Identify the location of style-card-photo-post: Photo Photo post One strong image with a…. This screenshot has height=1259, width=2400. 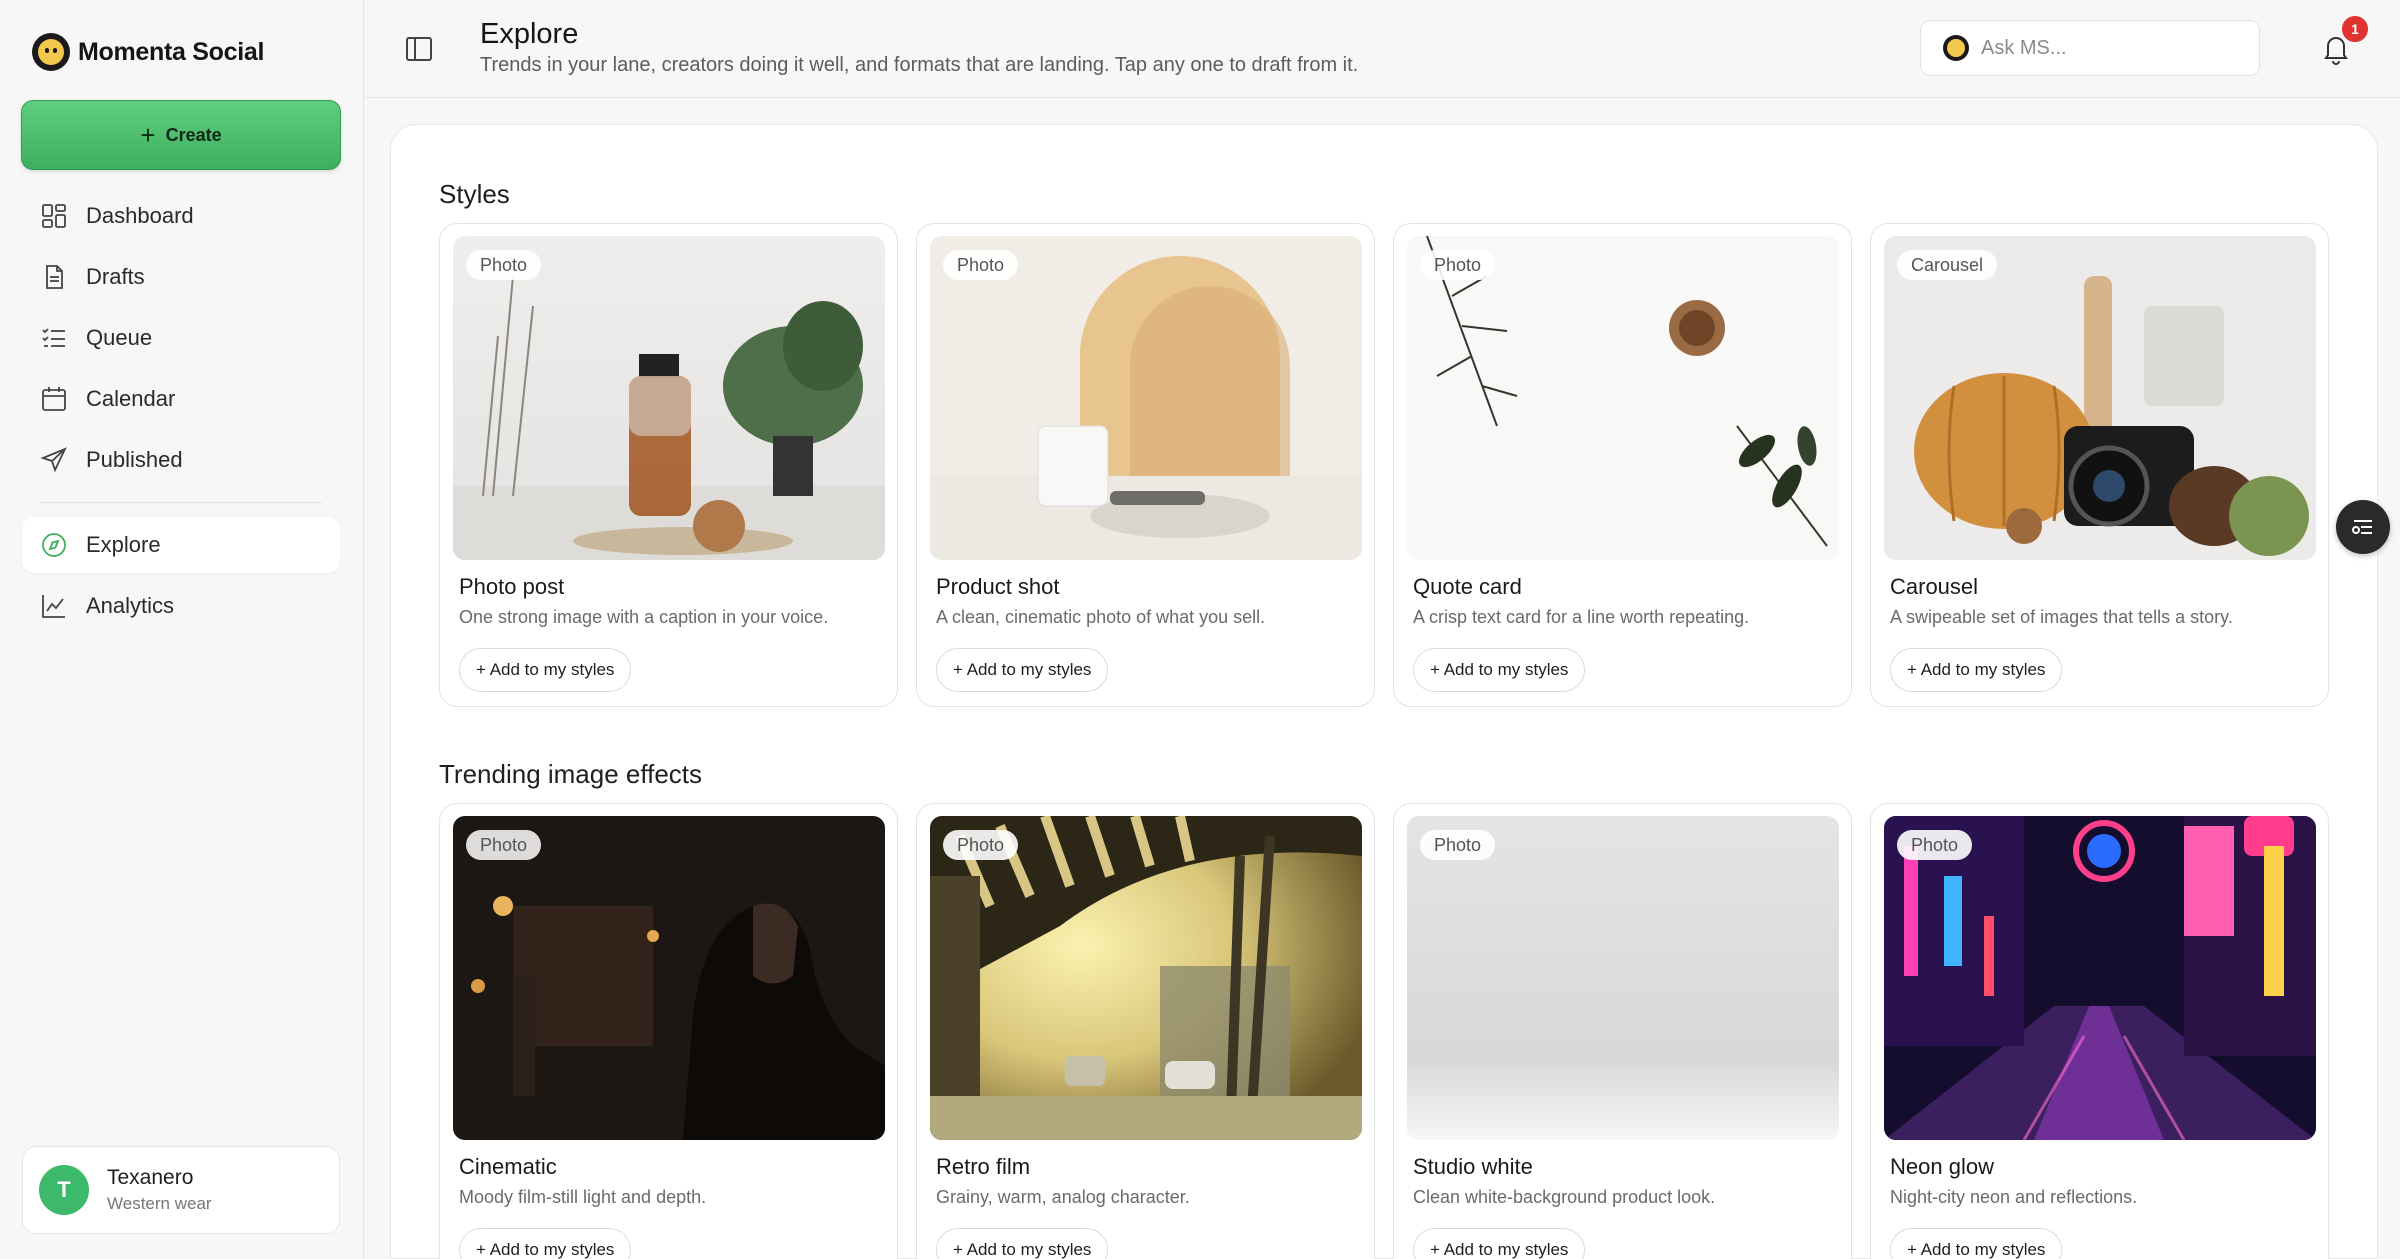
(668, 465).